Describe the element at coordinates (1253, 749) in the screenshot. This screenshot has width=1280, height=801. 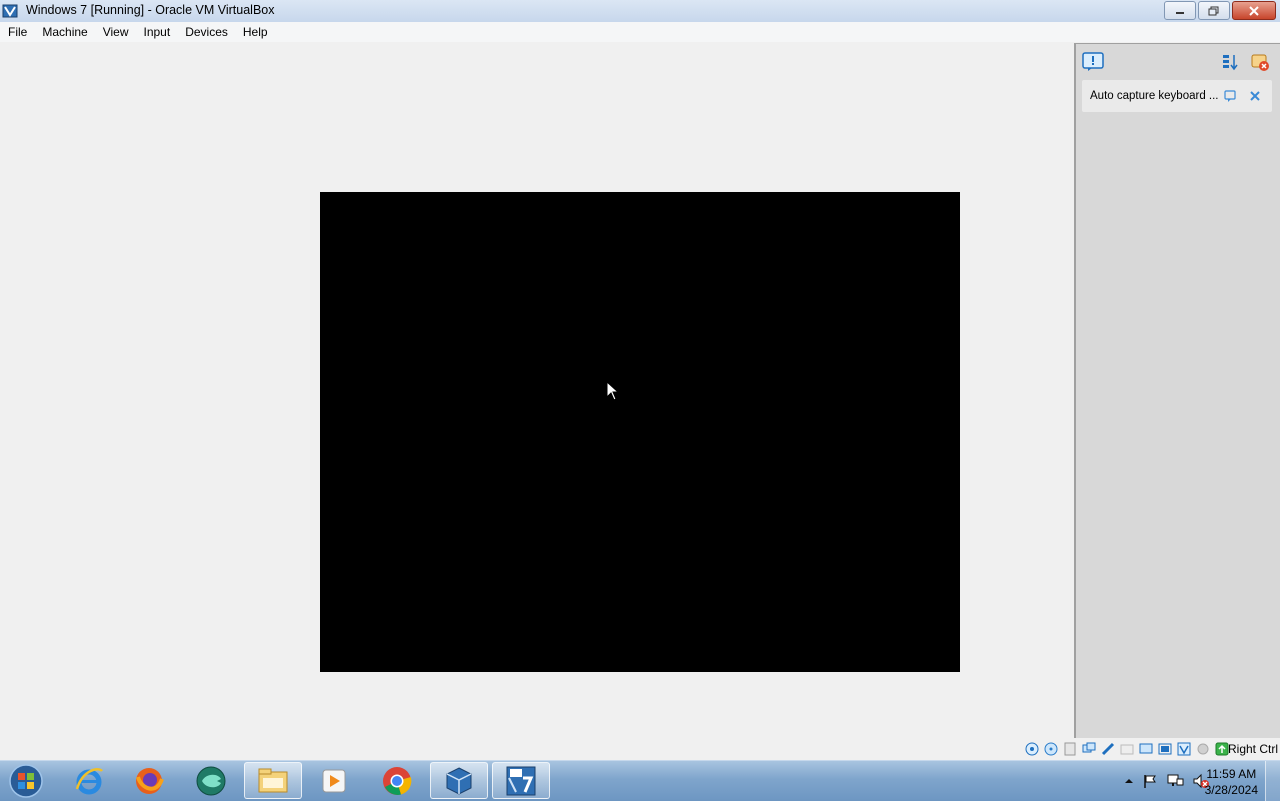
I see `host-key-label: Right Ctrl` at that location.